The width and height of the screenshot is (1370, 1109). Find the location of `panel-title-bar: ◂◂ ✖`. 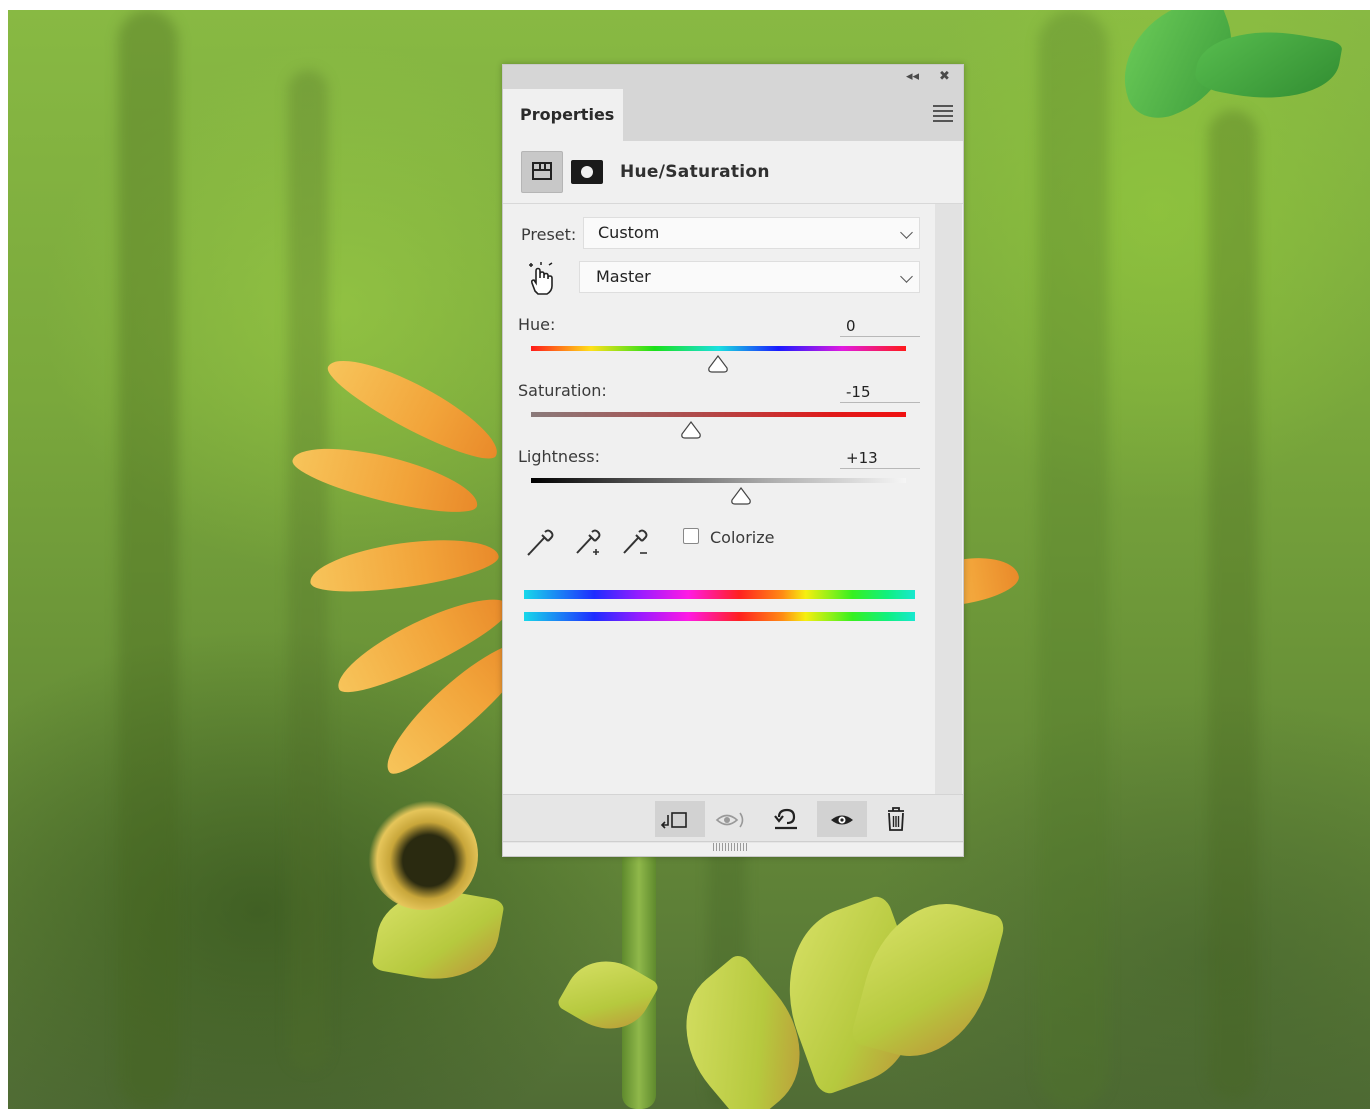

panel-title-bar: ◂◂ ✖ is located at coordinates (733, 77).